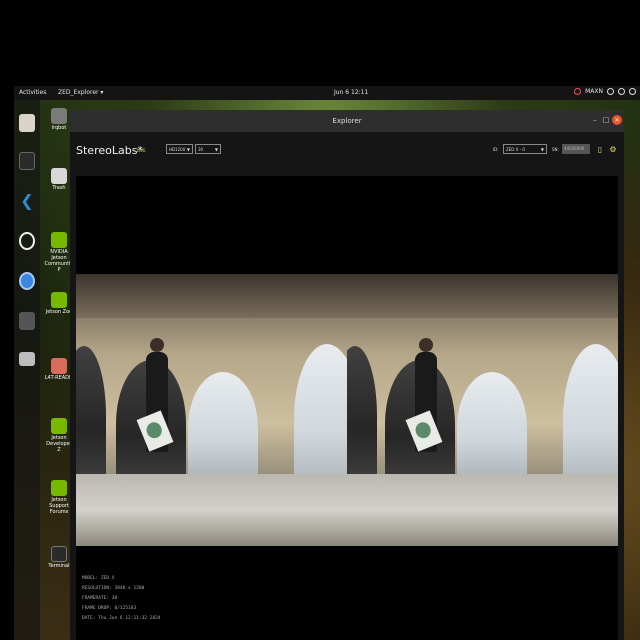 The image size is (640, 640). I want to click on nvidia-status-icon, so click(578, 91).